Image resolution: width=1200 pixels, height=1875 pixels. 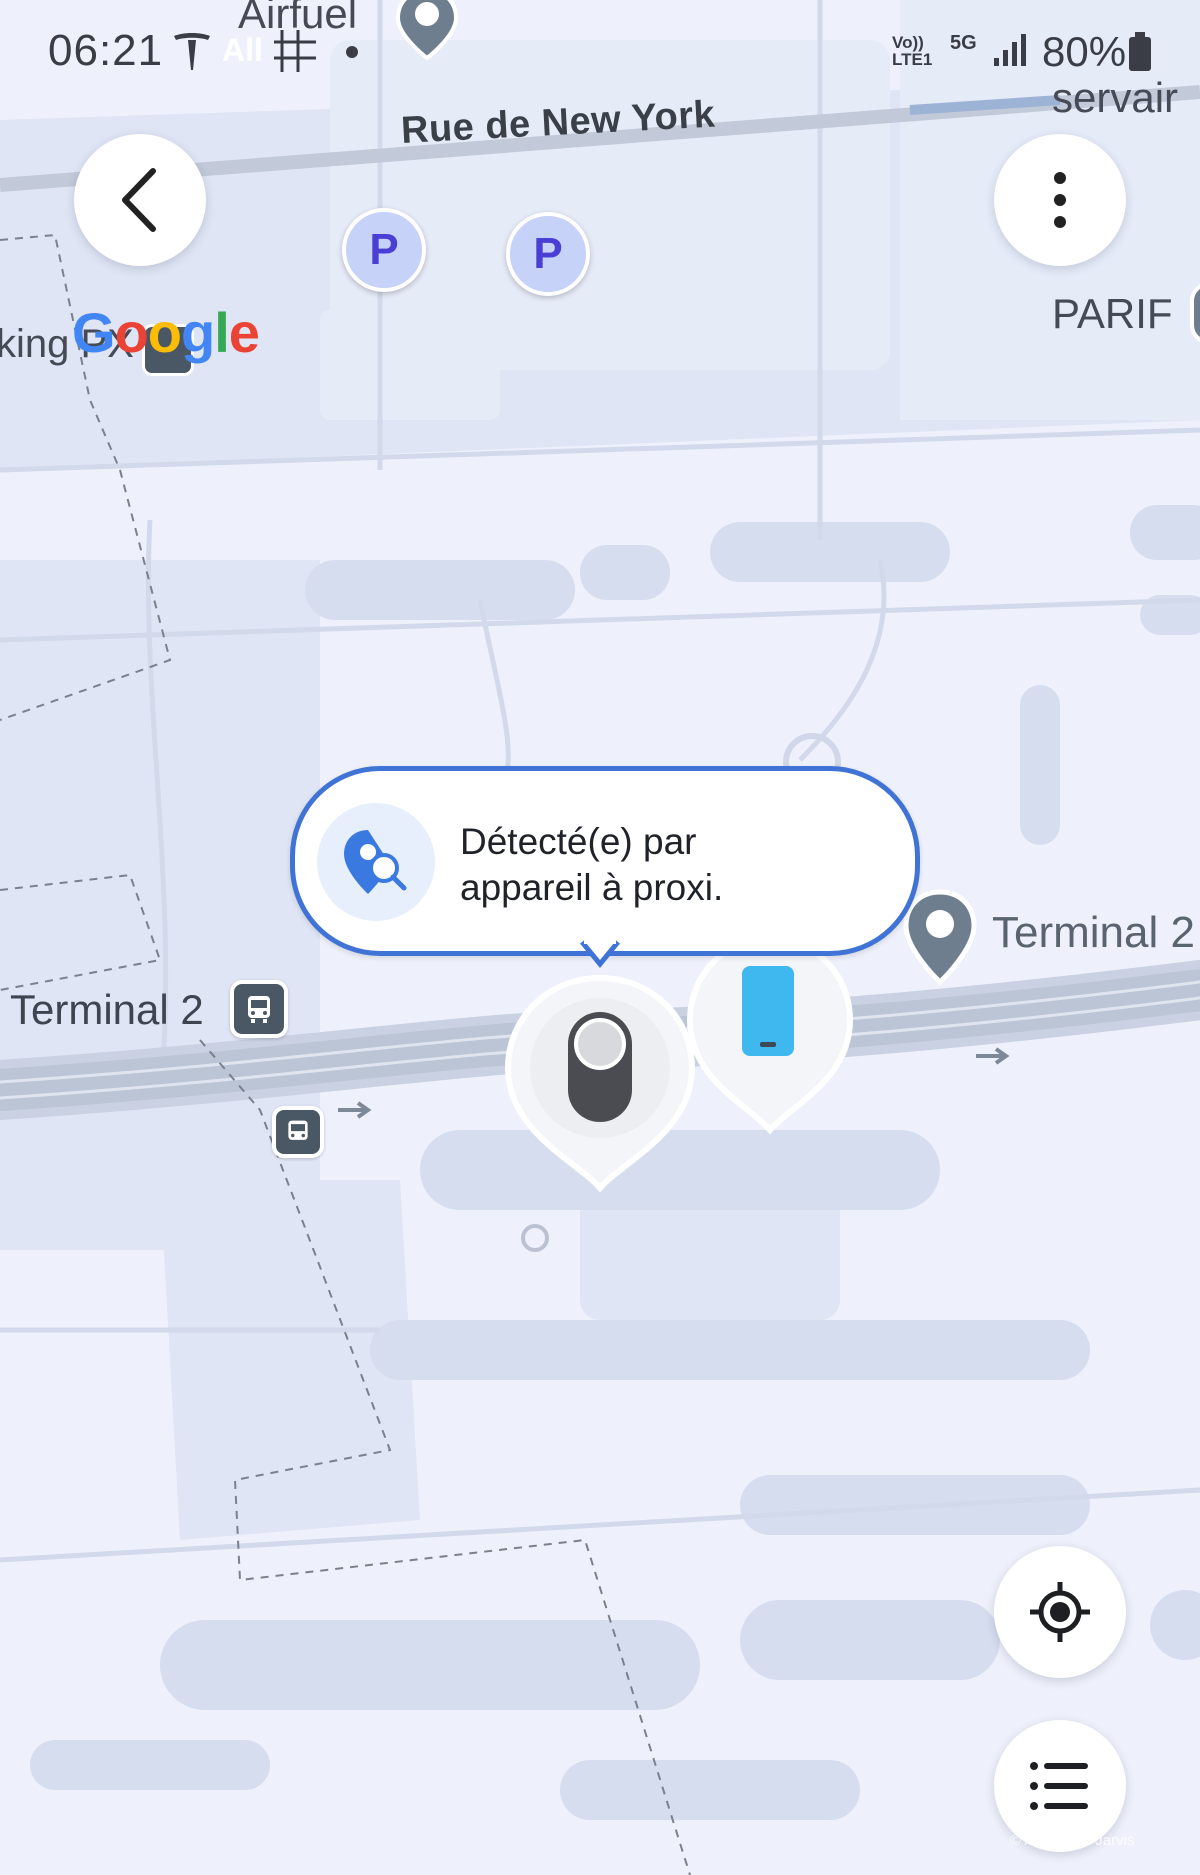 I want to click on tesla-logo-icon, so click(x=192, y=51).